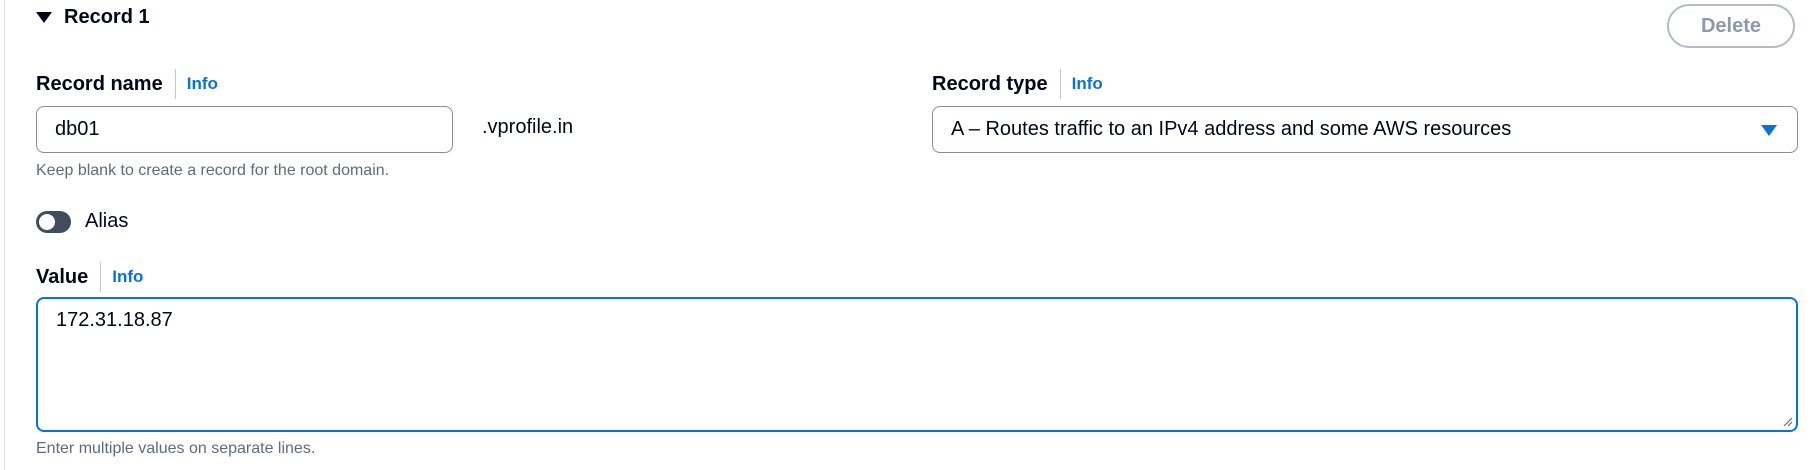 The width and height of the screenshot is (1817, 470). What do you see at coordinates (99, 83) in the screenshot?
I see `record-name-label: Record name` at bounding box center [99, 83].